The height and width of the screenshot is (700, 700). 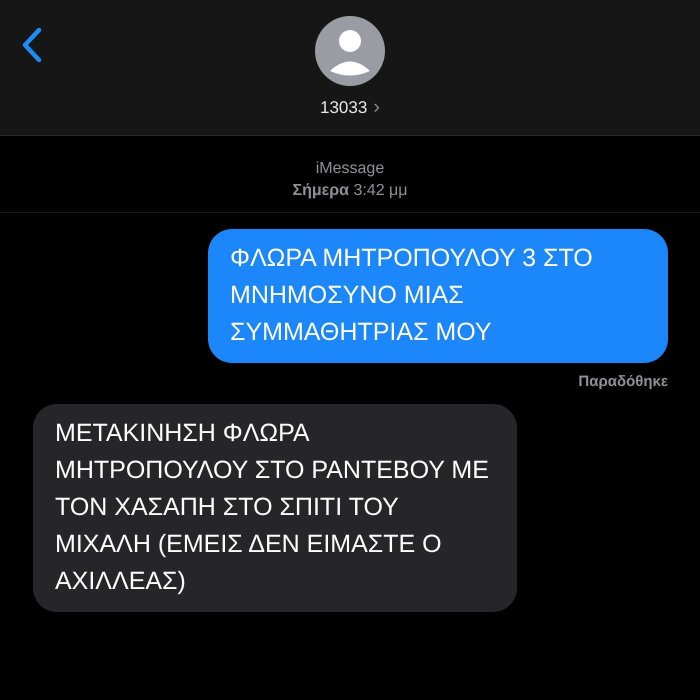 I want to click on service-label: iMessage, so click(x=350, y=169).